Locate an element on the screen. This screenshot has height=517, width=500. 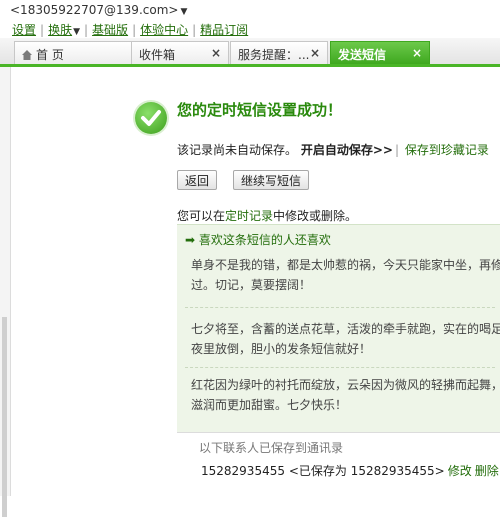
tab-send-sms: 发送短信 × is located at coordinates (380, 52).